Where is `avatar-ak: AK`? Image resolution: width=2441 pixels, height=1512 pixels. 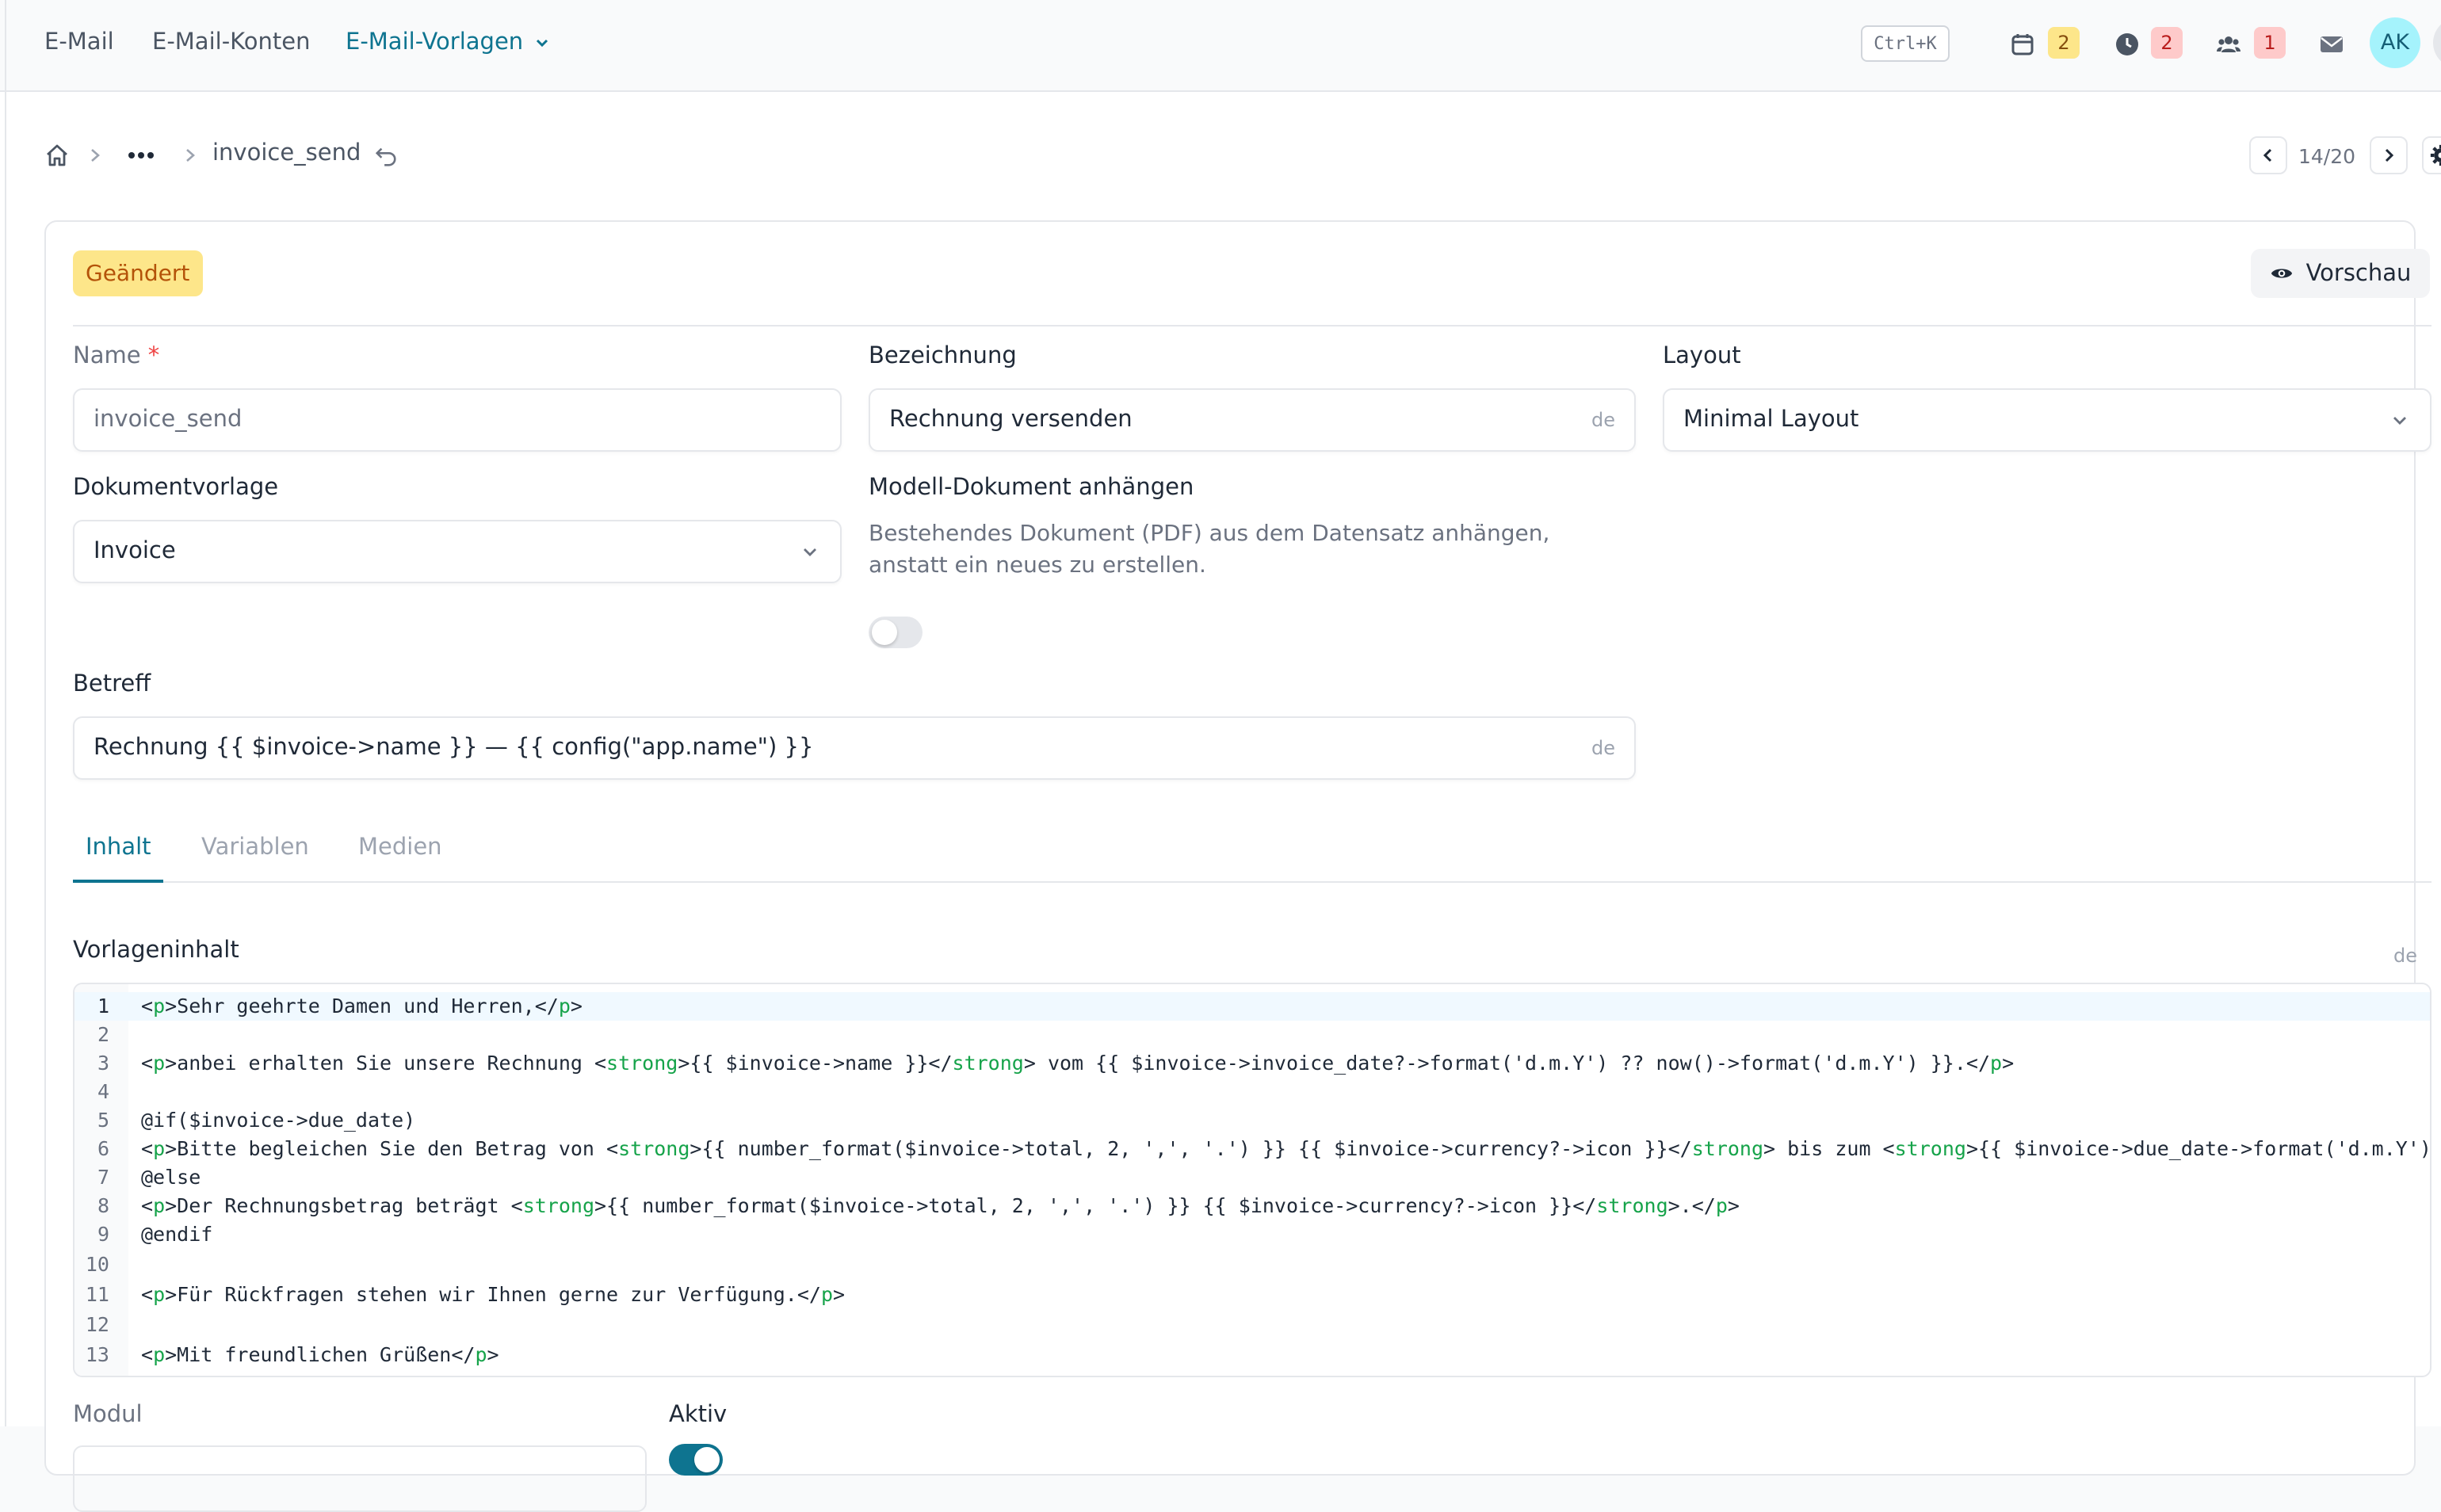 avatar-ak: AK is located at coordinates (2395, 42).